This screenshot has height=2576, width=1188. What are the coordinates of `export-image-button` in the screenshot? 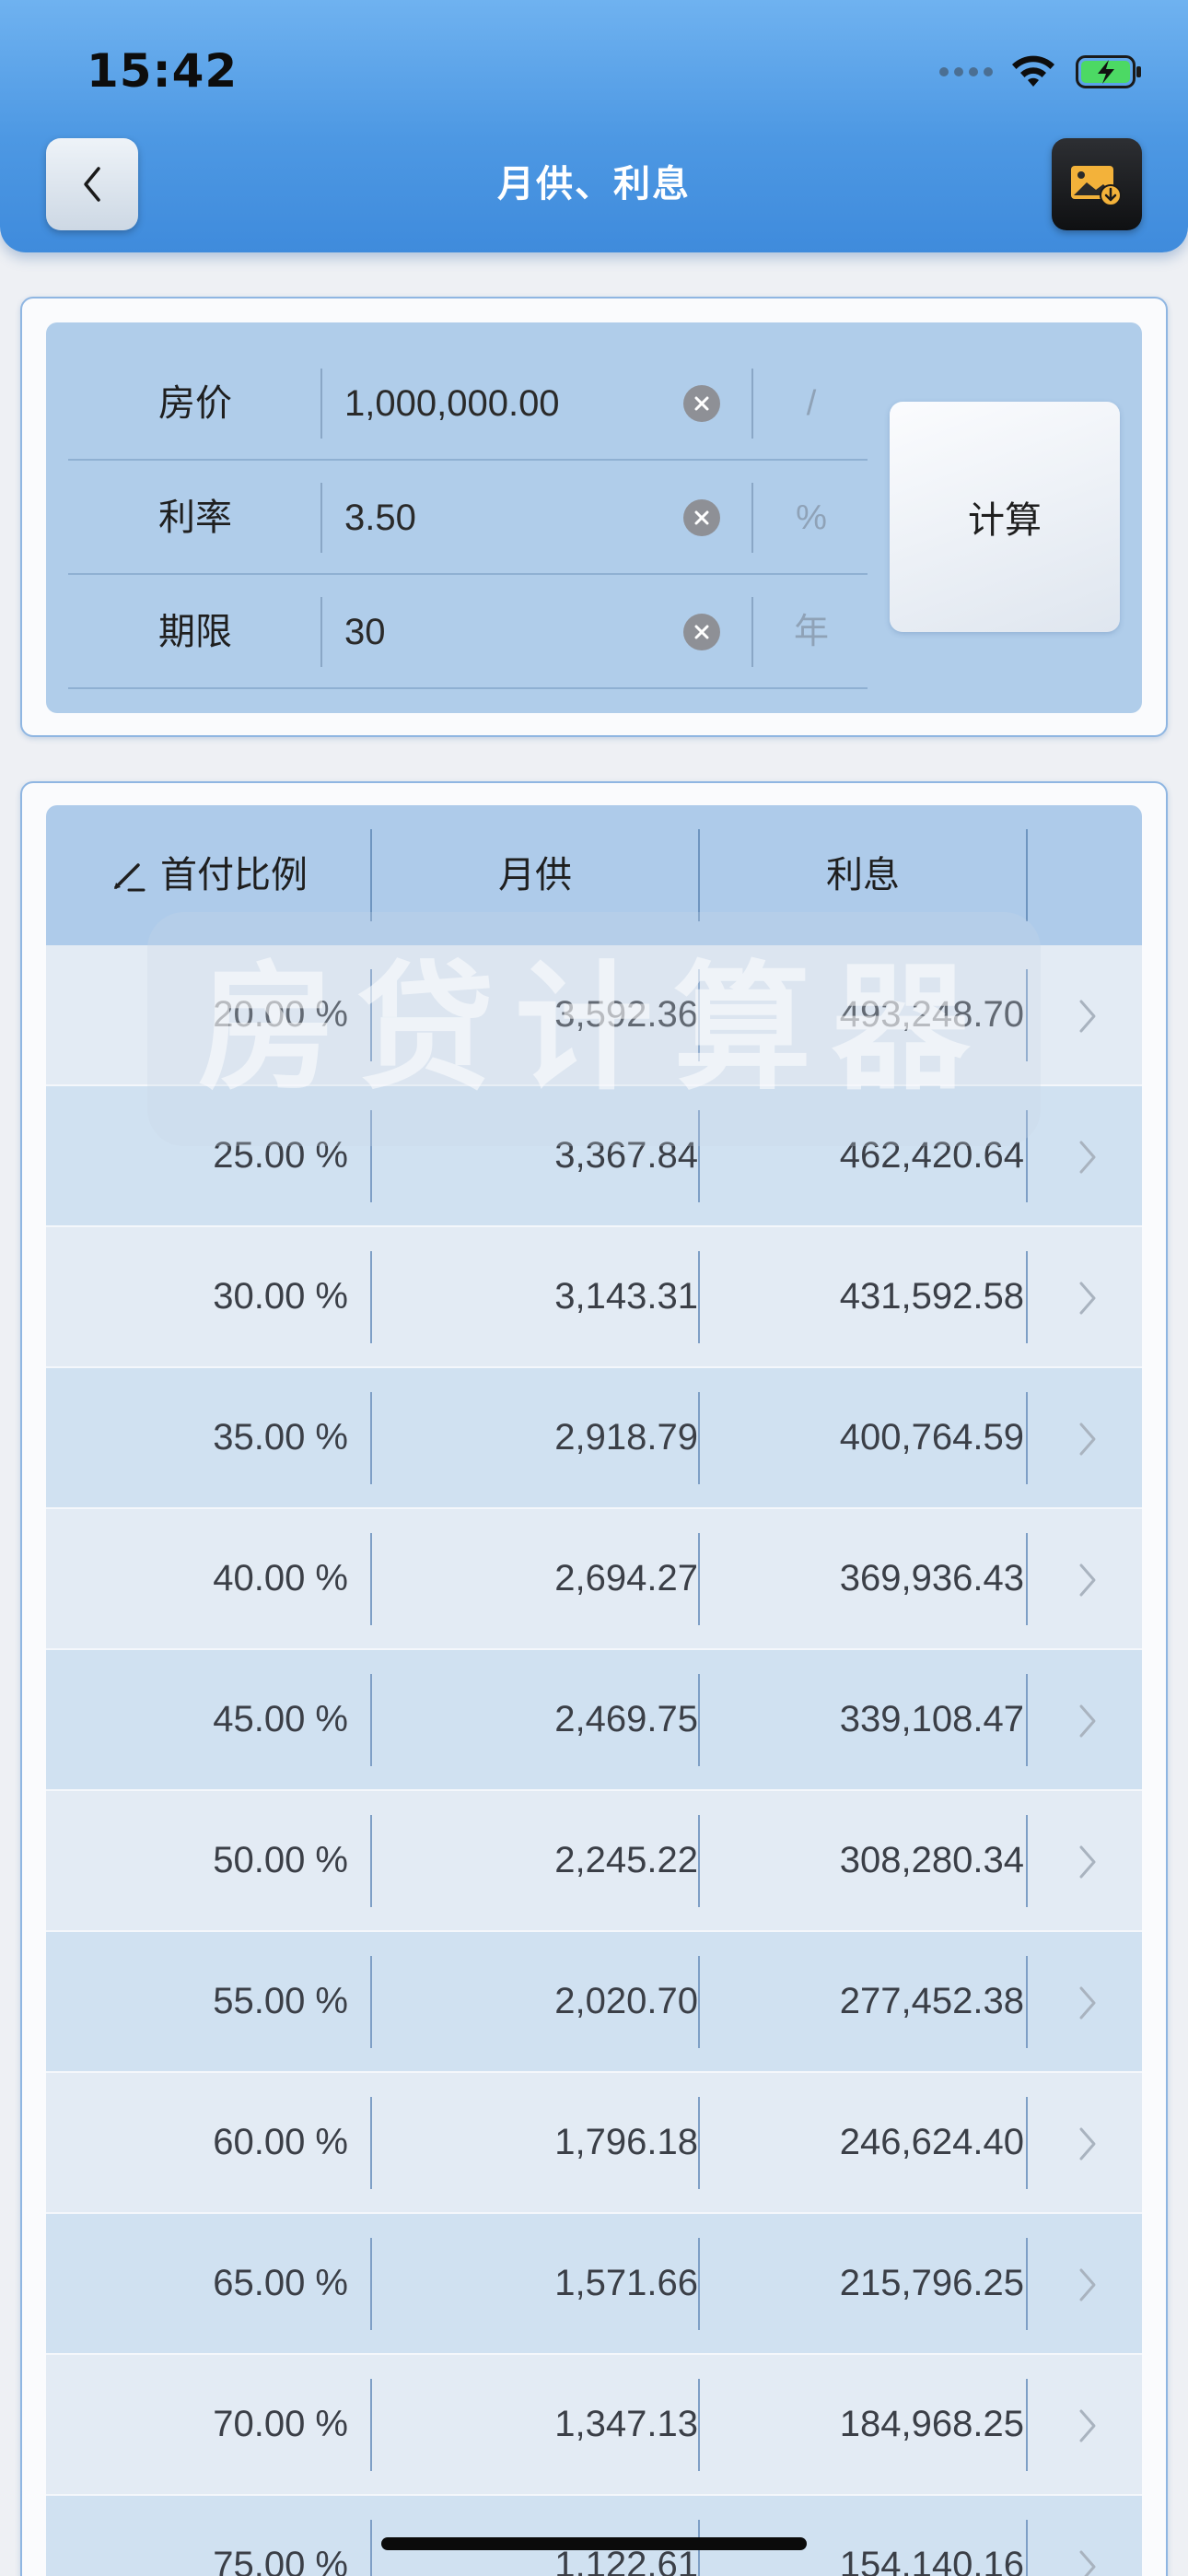 It's located at (1097, 184).